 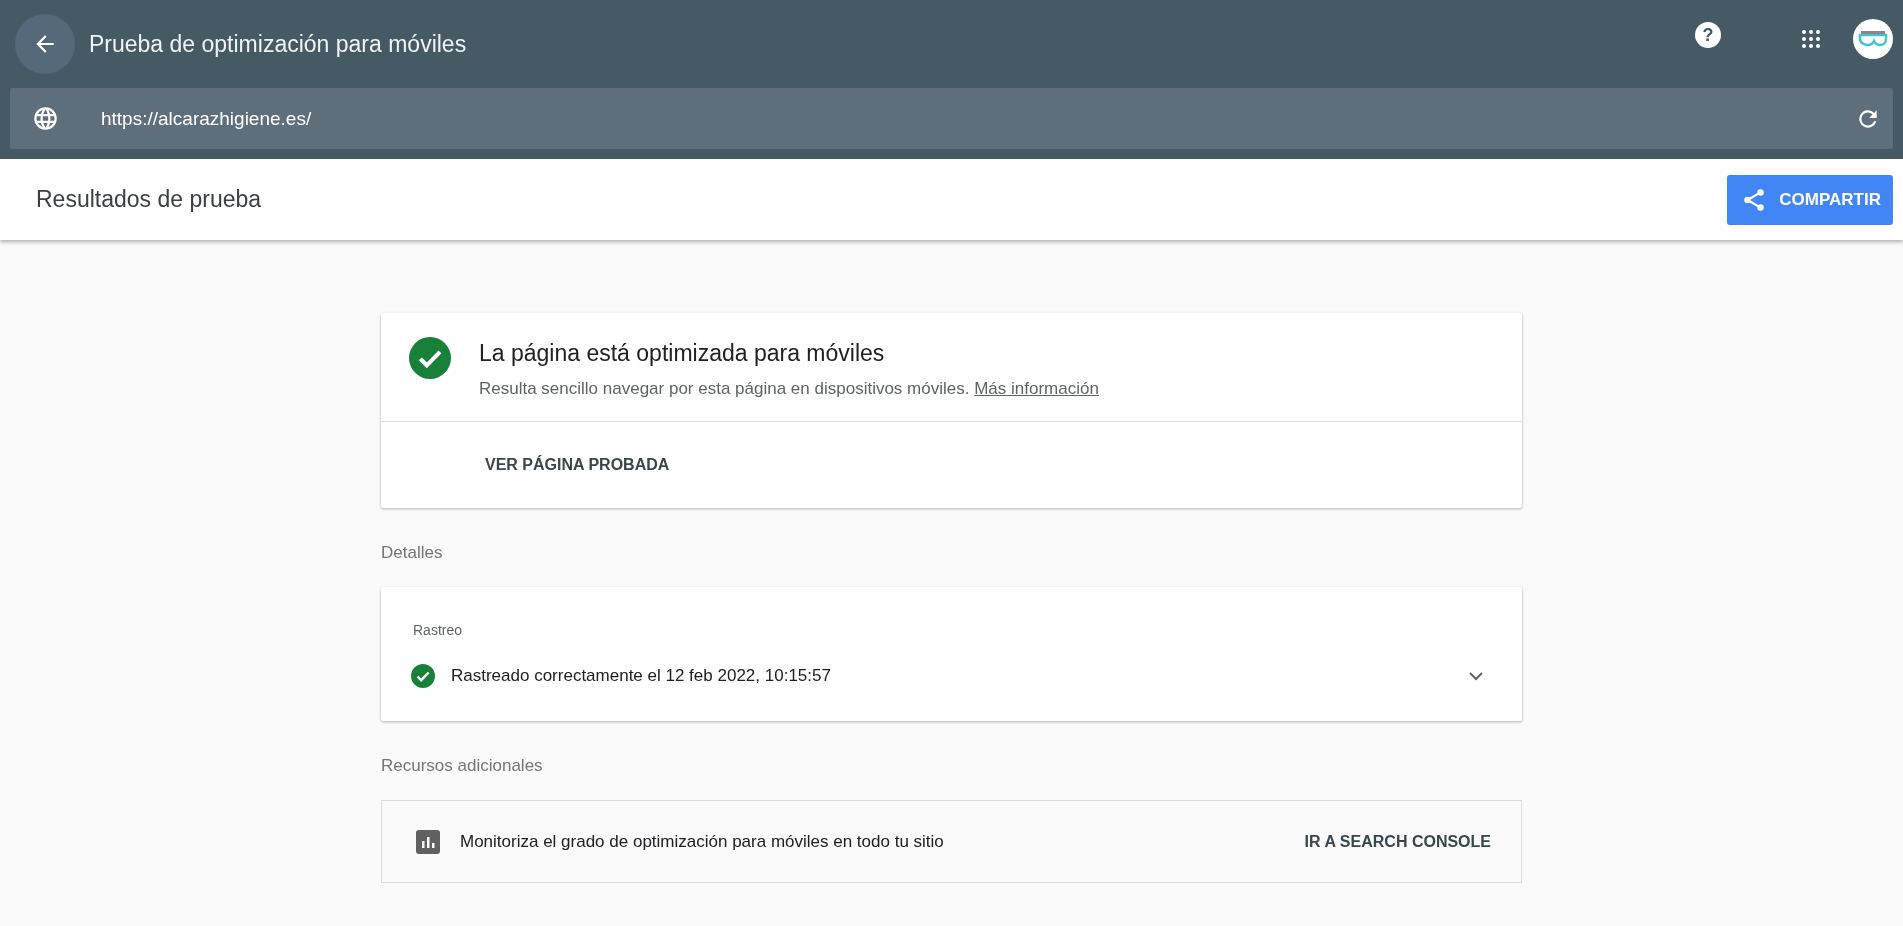 I want to click on url-bar: https://alcarazhigiene.es/, so click(x=951, y=118).